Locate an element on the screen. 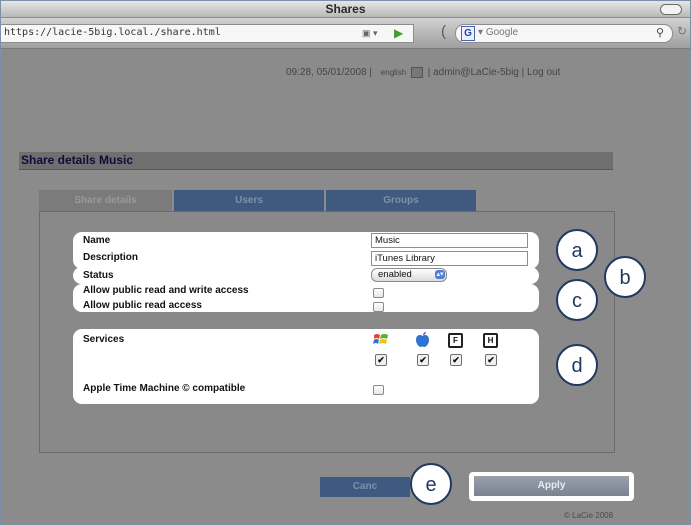 This screenshot has height=525, width=691. share-header: Share details Music is located at coordinates (316, 161).